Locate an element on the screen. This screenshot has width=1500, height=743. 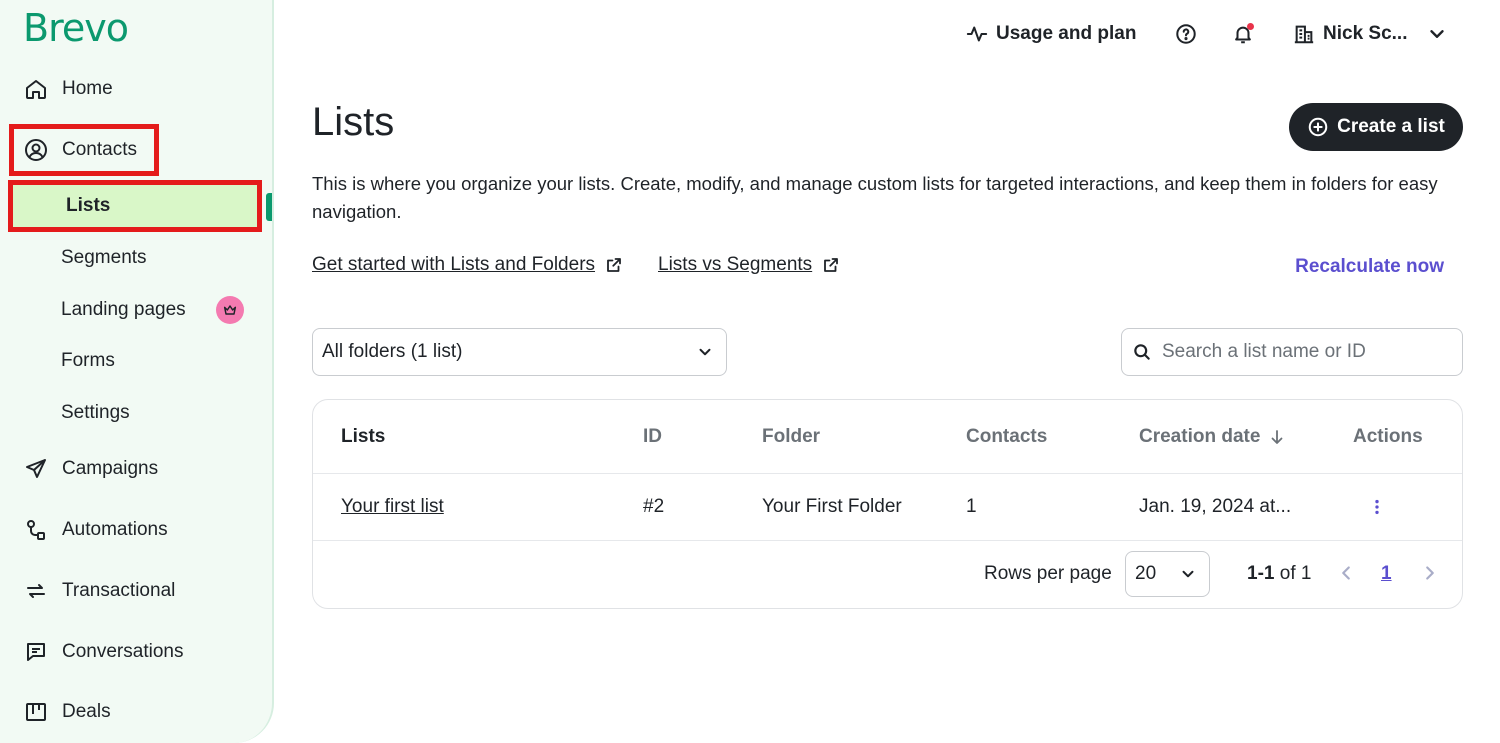
range-rest: of 1 is located at coordinates (1293, 573).